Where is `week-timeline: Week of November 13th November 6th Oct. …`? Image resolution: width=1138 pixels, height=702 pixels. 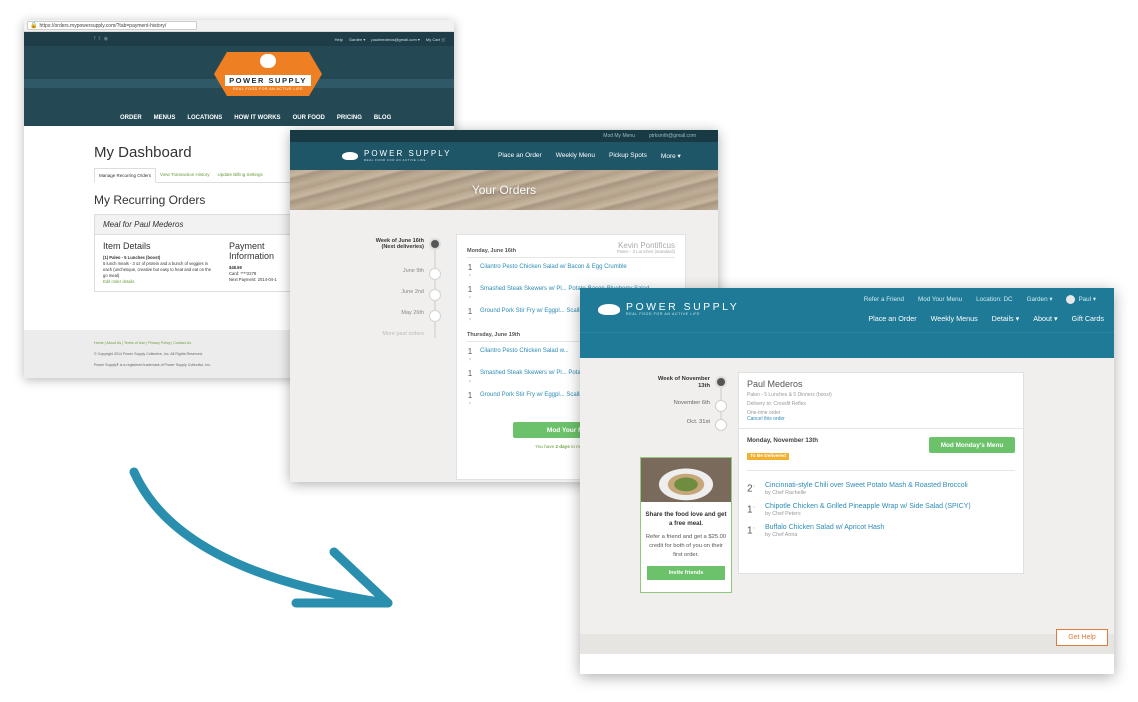 week-timeline: Week of November 13th November 6th Oct. … is located at coordinates (682, 407).